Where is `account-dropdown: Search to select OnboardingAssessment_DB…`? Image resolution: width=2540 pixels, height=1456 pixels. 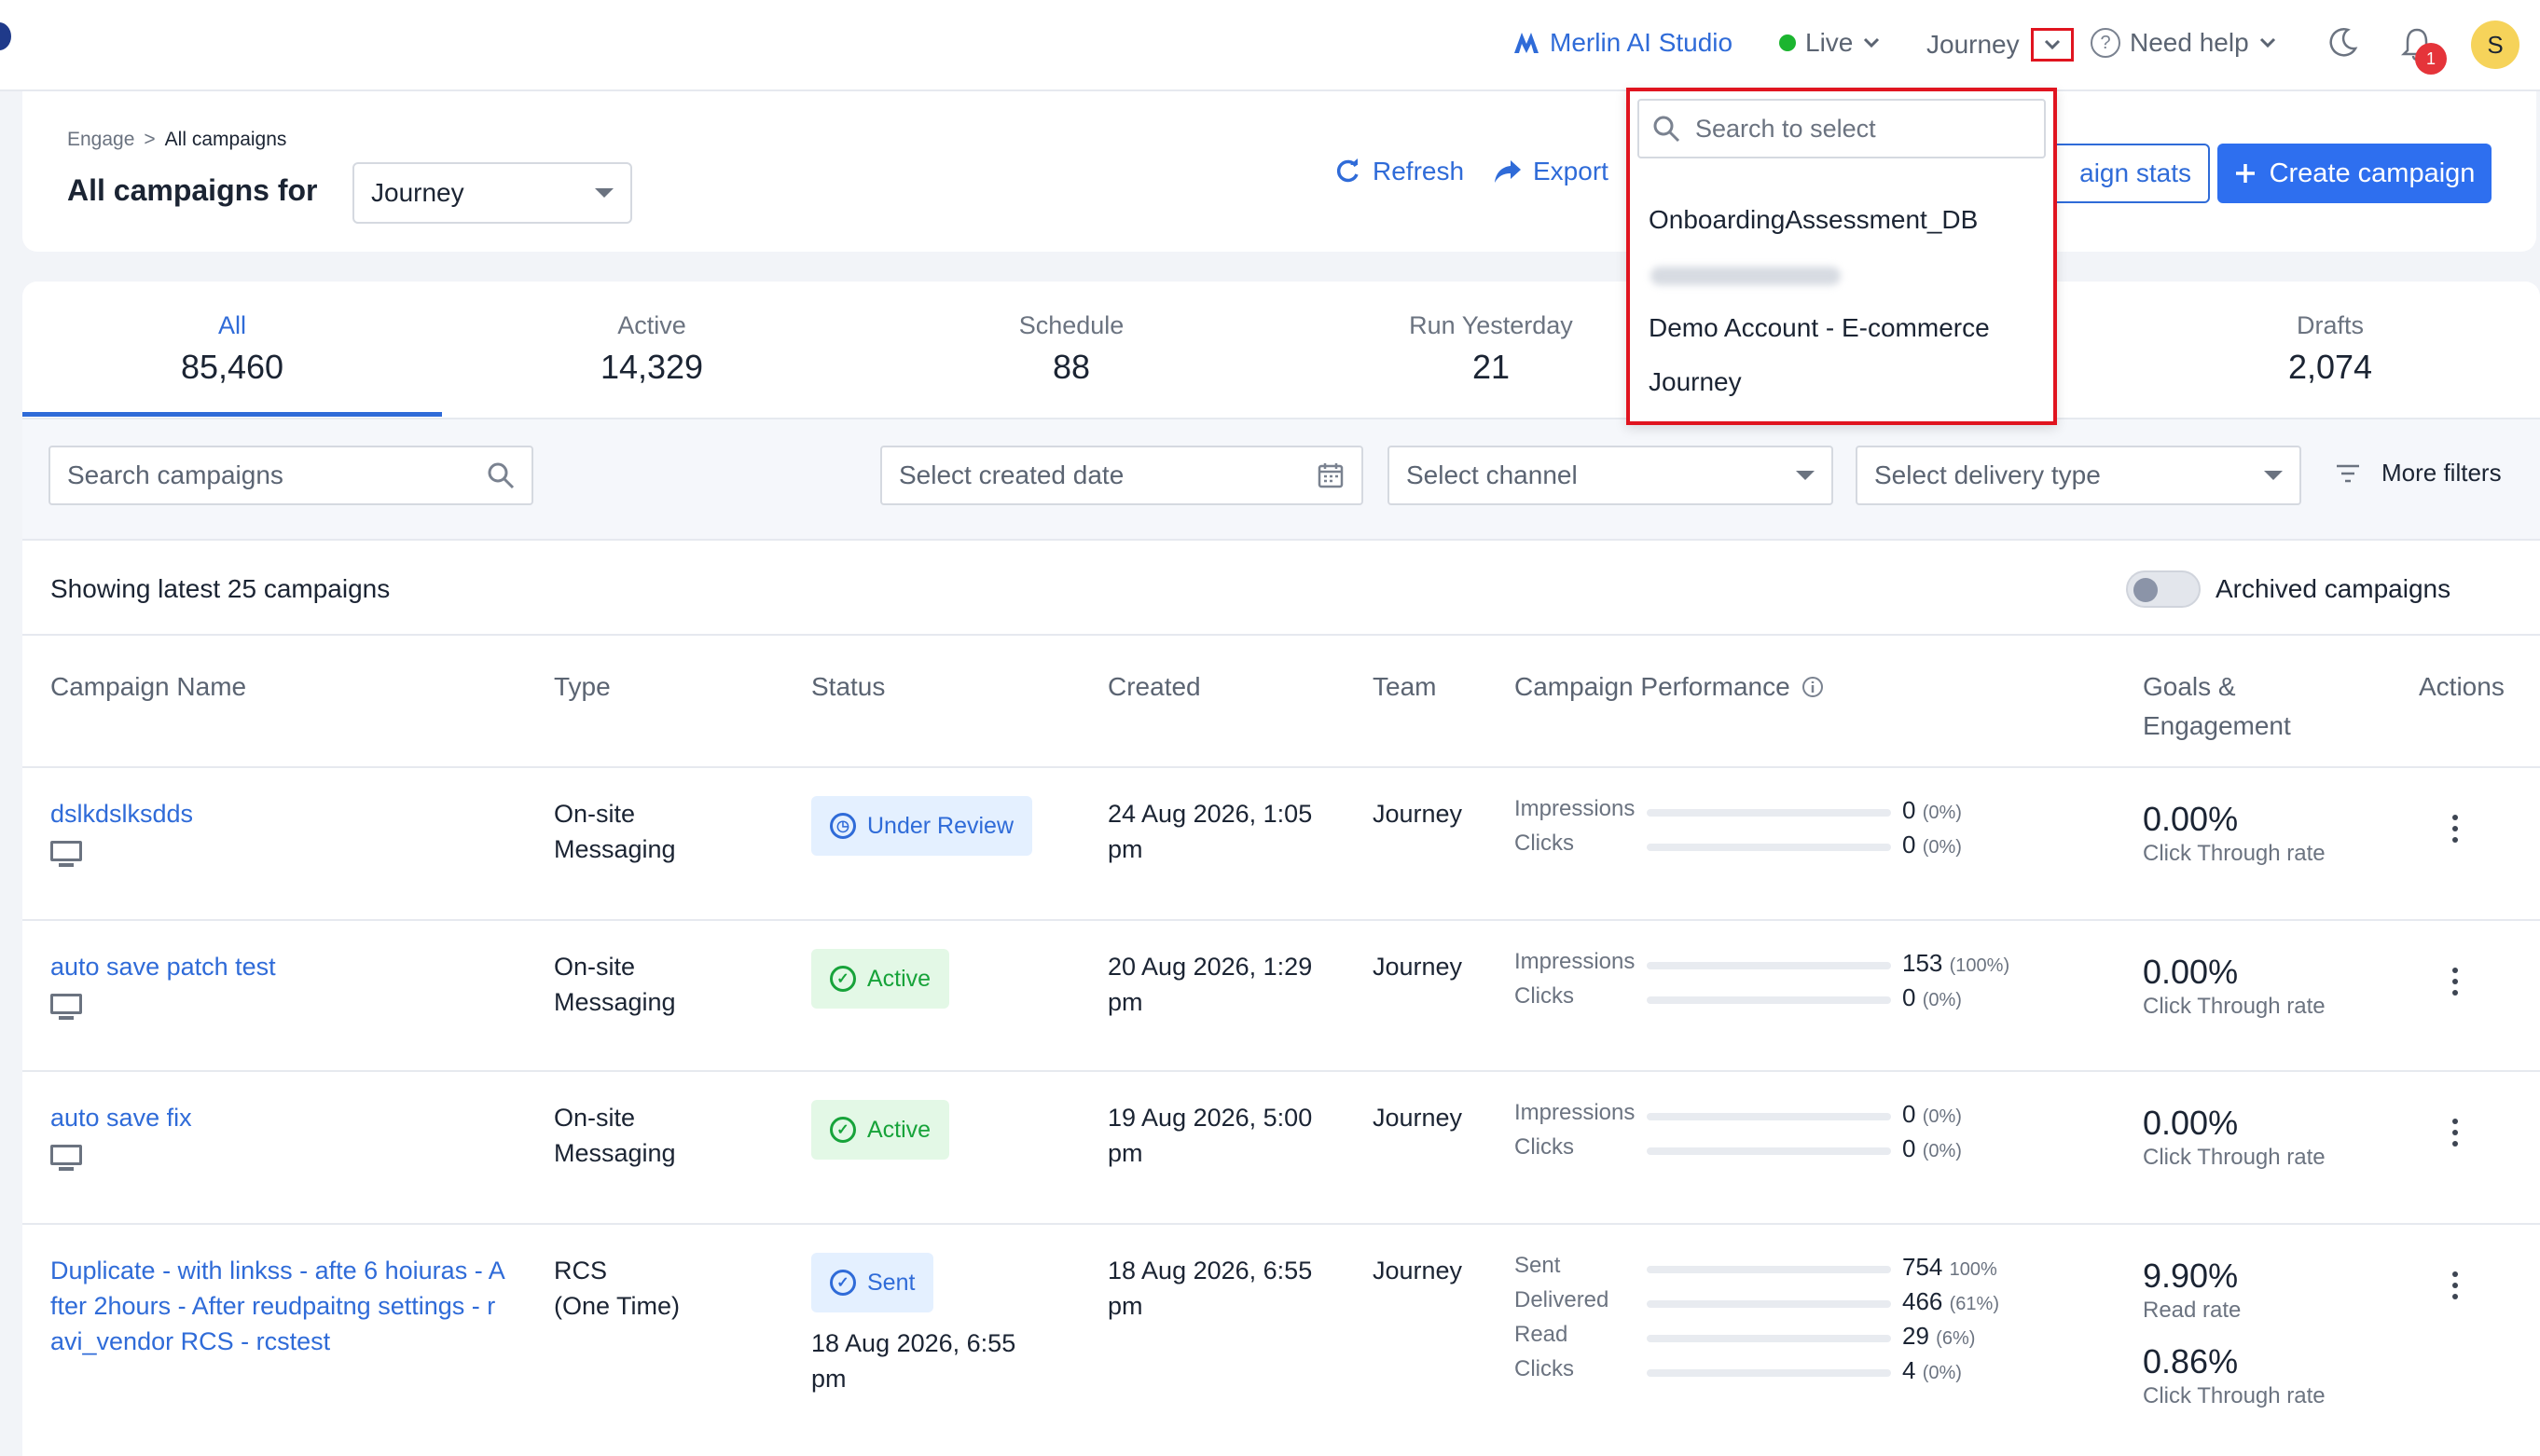
account-dropdown: Search to select OnboardingAssessment_DB… is located at coordinates (1841, 256).